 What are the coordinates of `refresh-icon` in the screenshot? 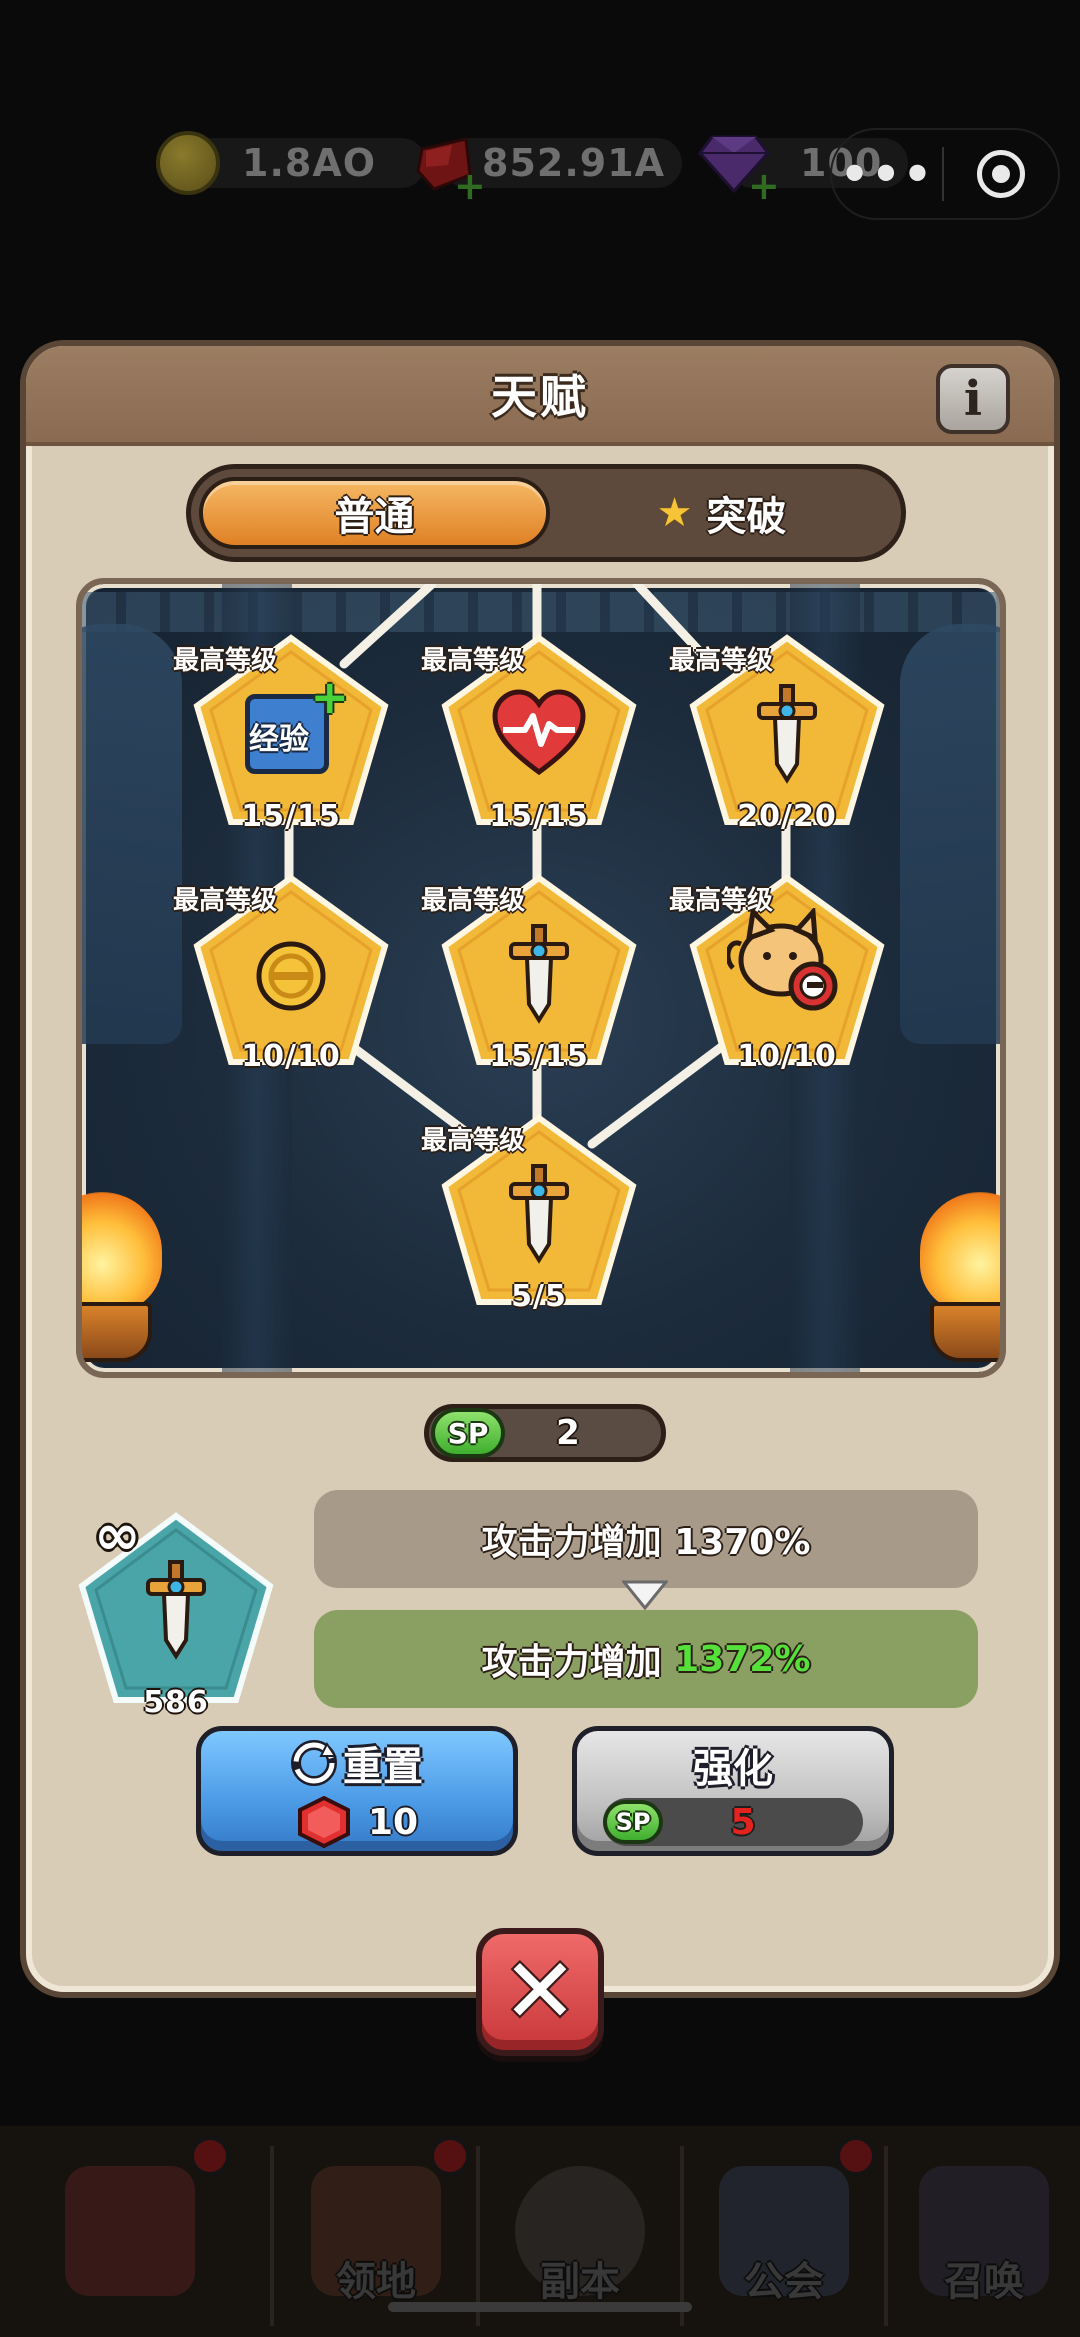 It's located at (314, 1763).